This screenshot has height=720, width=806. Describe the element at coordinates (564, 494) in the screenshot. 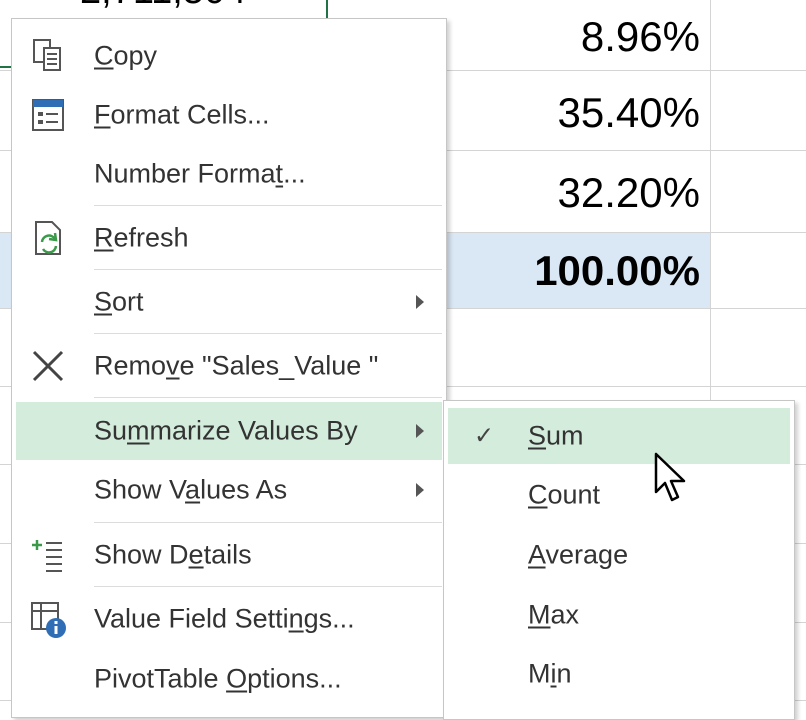

I see `submenu-item-label: Count` at that location.